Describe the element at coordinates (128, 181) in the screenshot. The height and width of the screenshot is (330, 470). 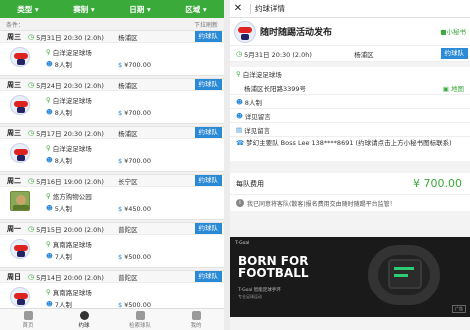
I see `match-district: 长宁区` at that location.